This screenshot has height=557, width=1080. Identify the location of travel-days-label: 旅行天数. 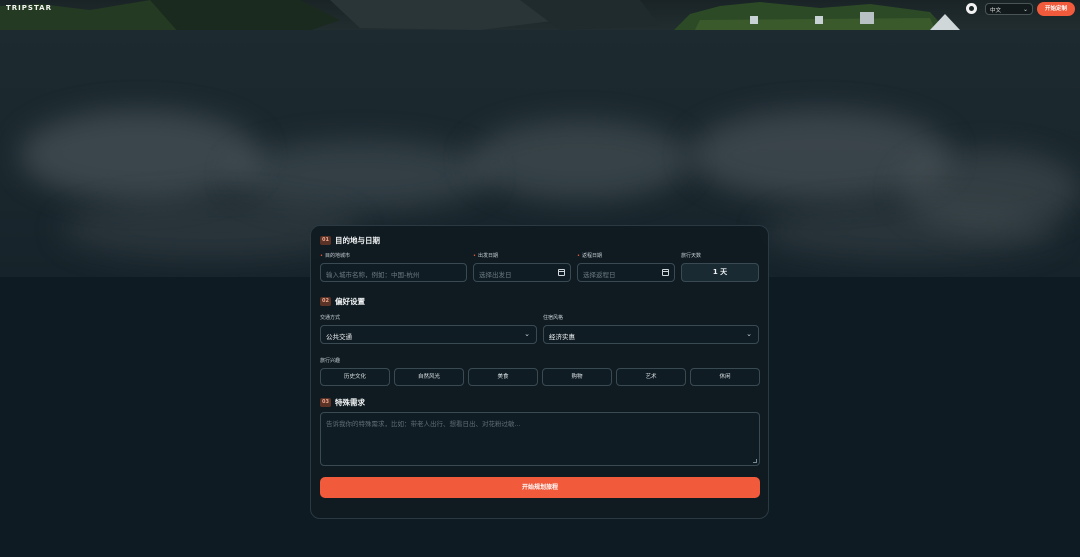
(691, 256).